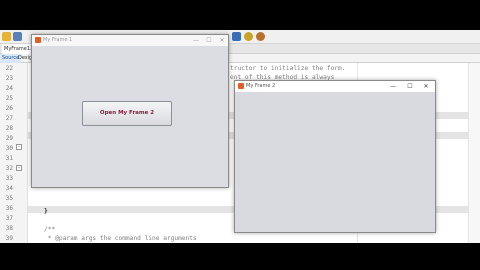 Image resolution: width=480 pixels, height=270 pixels. What do you see at coordinates (240, 15) in the screenshot?
I see `letterbox-top` at bounding box center [240, 15].